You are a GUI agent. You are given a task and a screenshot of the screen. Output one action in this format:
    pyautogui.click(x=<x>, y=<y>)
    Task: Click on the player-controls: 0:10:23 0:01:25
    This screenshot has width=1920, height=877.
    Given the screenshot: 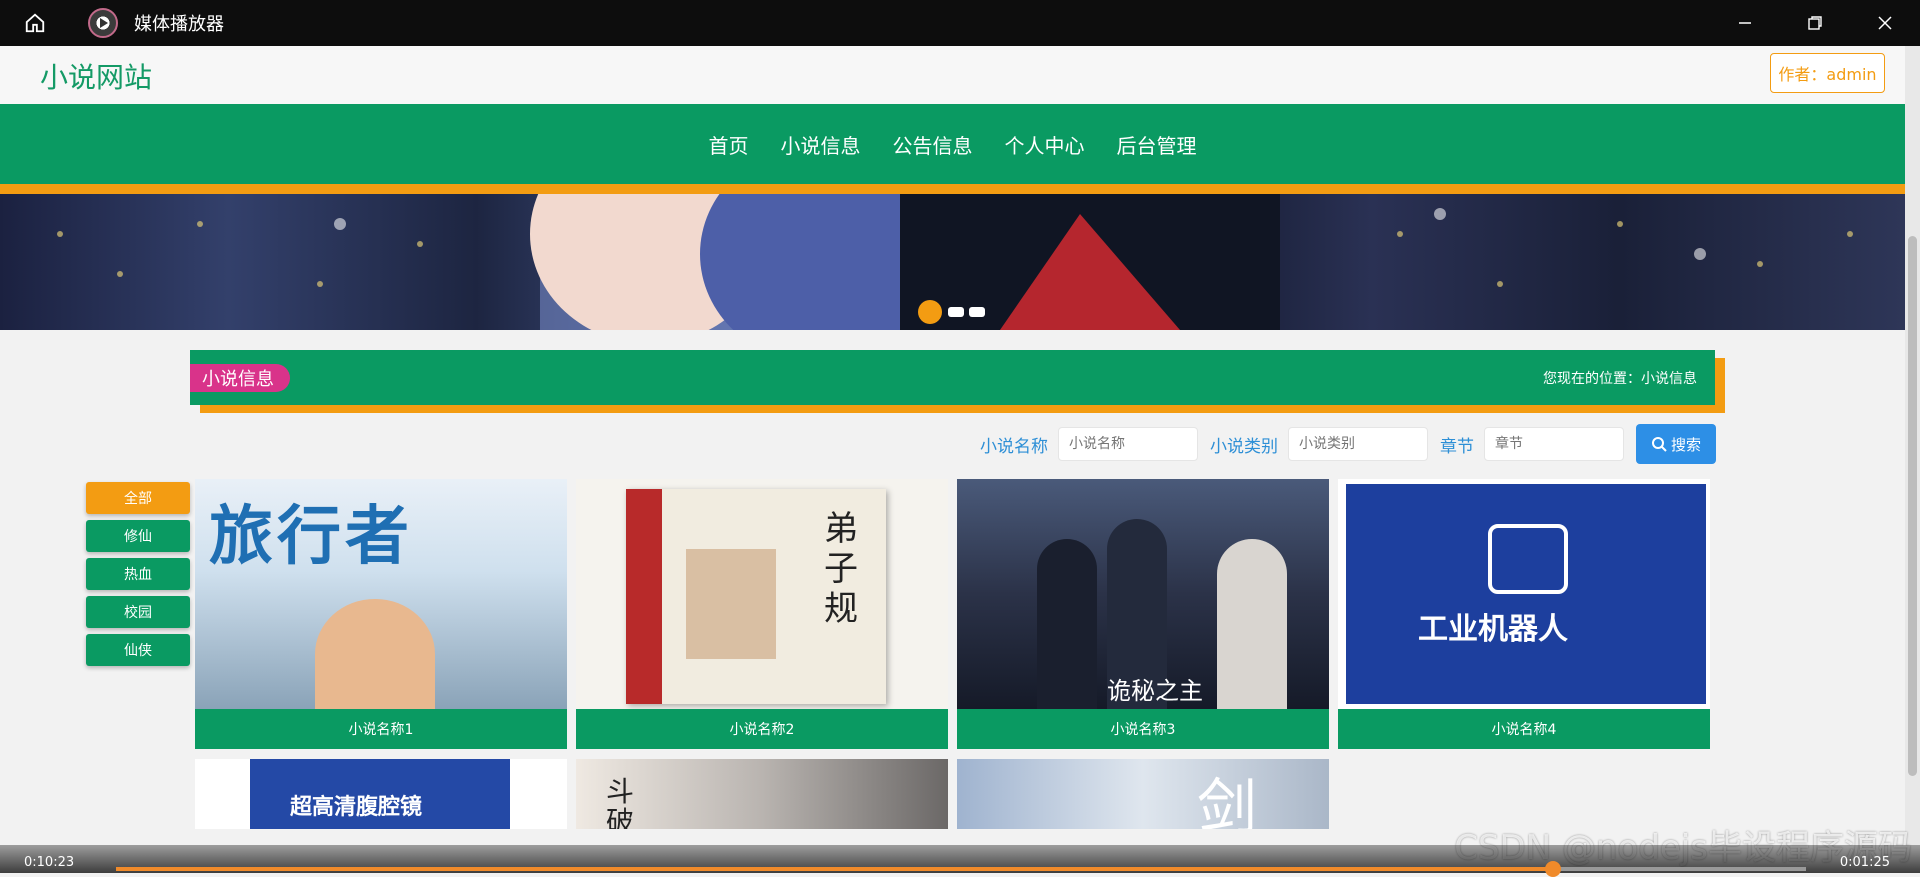 What is the action you would take?
    pyautogui.click(x=960, y=861)
    